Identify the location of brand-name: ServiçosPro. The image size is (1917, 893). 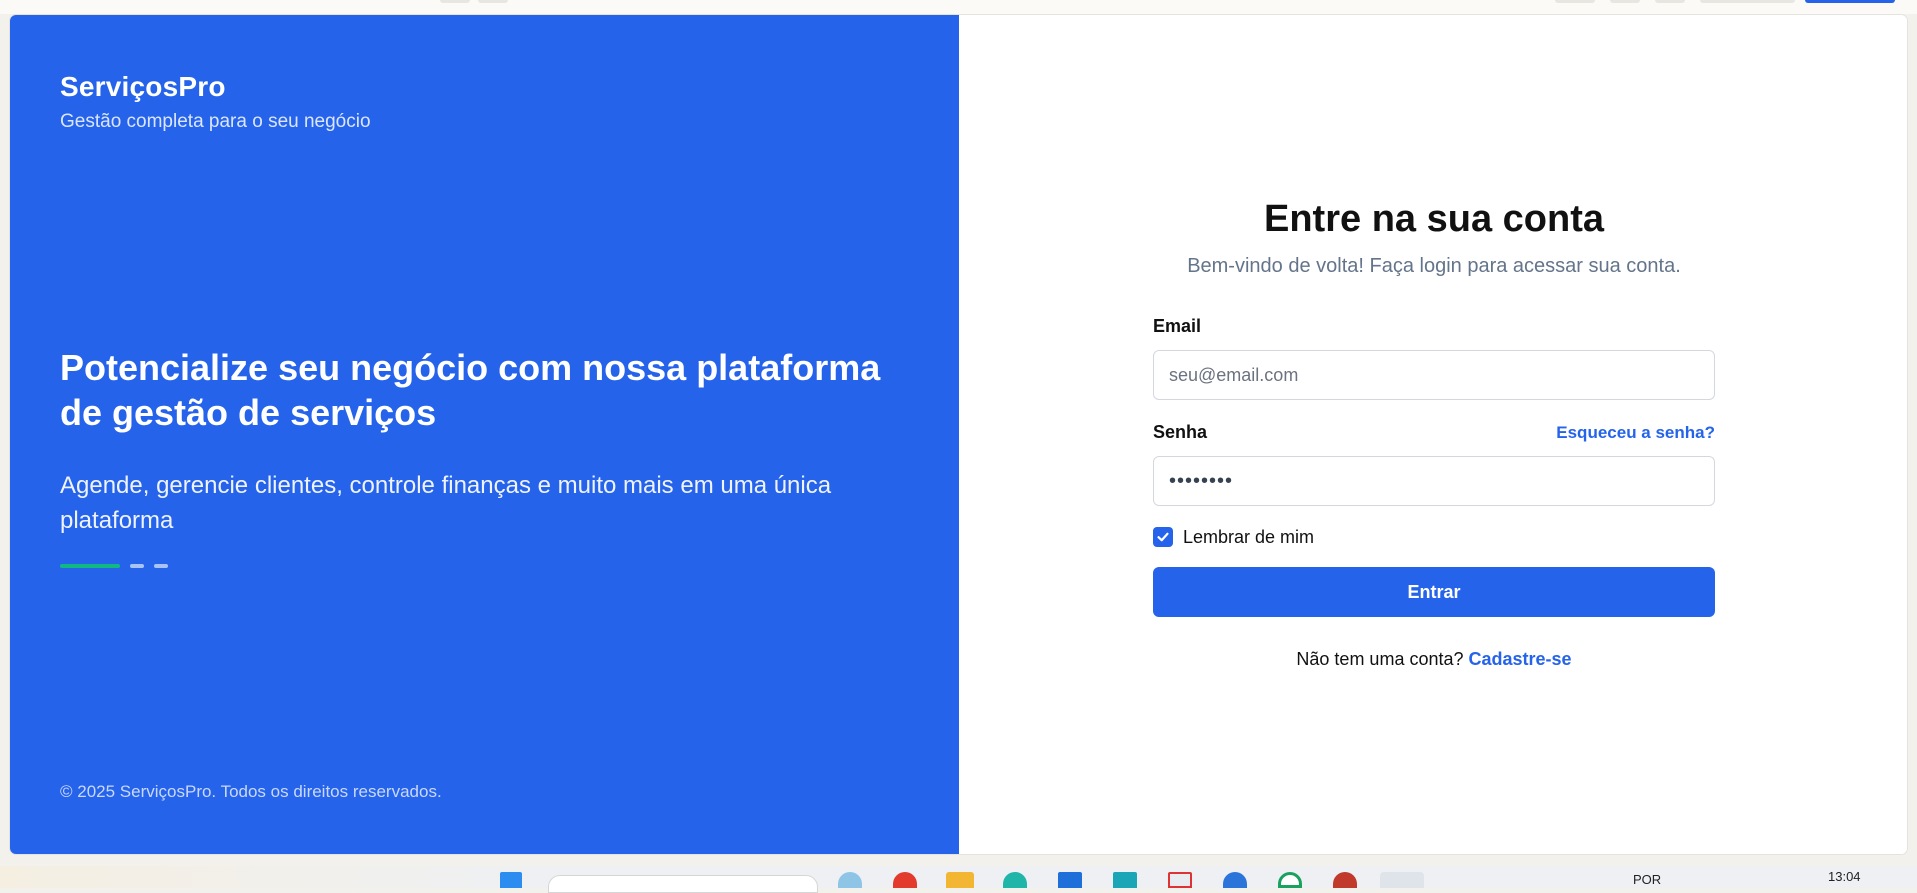
(143, 86).